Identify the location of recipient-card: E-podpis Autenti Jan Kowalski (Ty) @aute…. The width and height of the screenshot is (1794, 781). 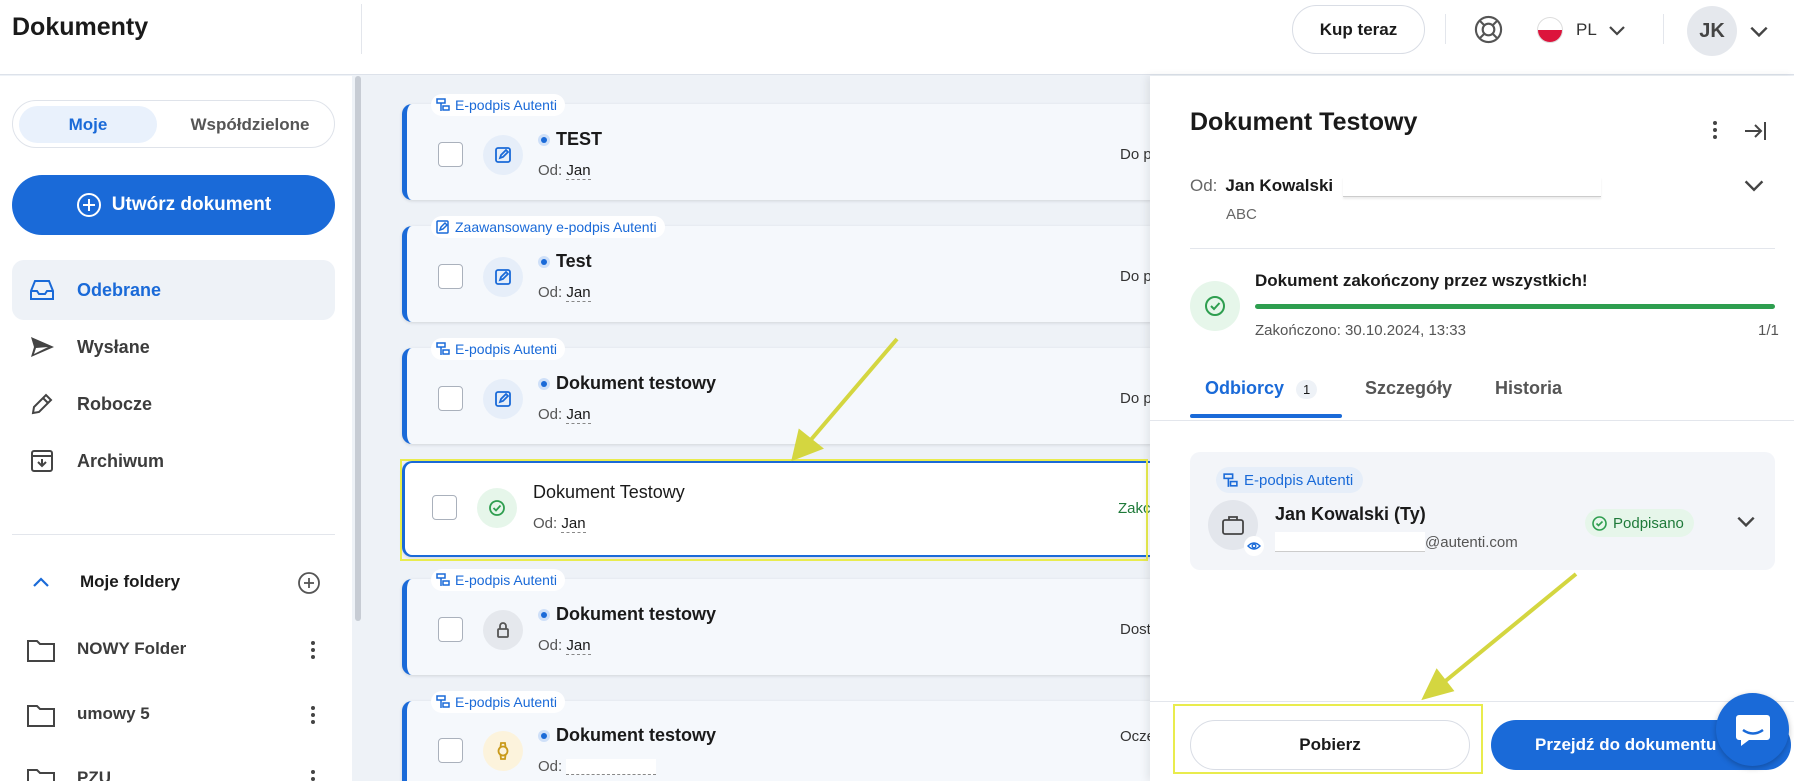
(1482, 511).